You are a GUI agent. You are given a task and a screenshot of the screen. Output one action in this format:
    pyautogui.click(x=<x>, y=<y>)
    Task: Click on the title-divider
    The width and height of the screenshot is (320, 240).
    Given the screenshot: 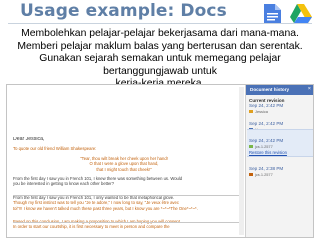 What is the action you would take?
    pyautogui.click(x=160, y=23)
    